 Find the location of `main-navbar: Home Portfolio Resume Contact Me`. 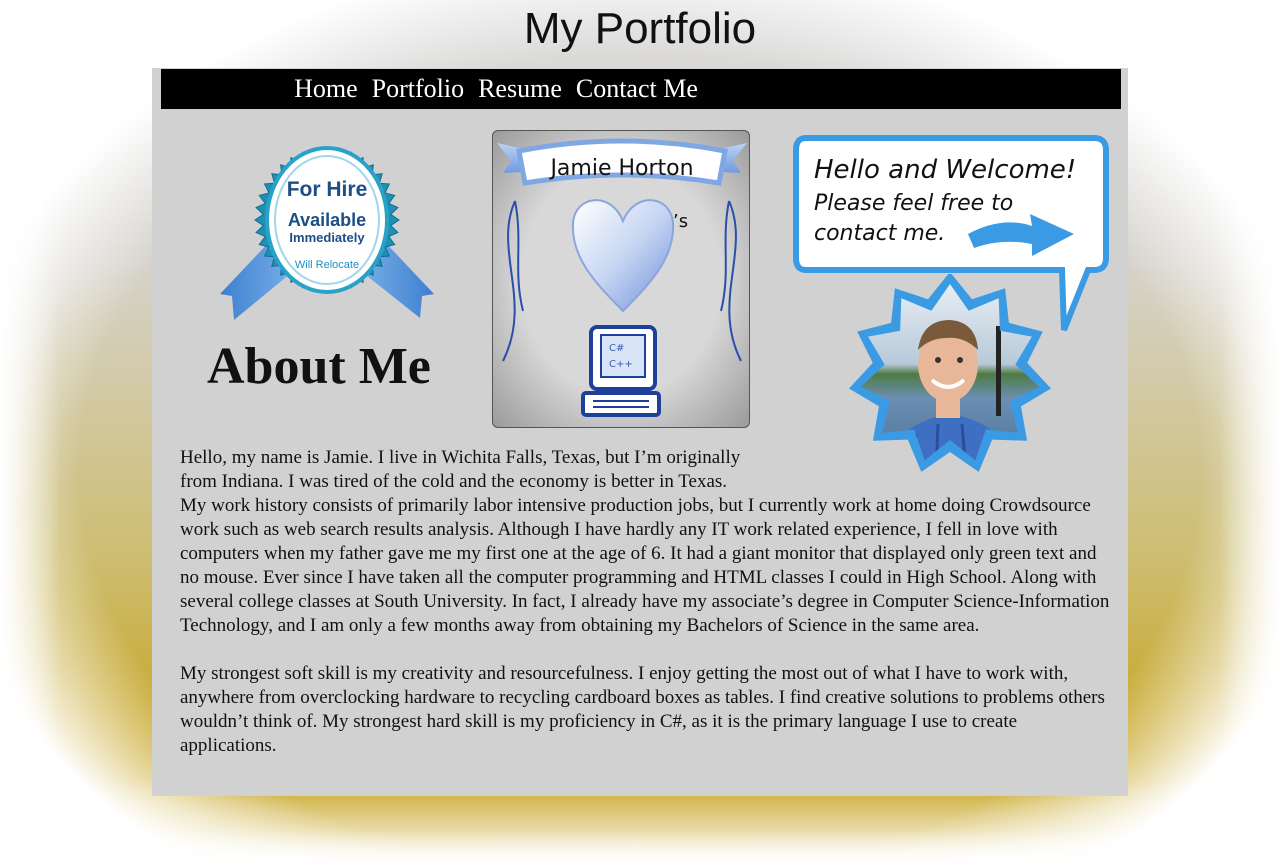

main-navbar: Home Portfolio Resume Contact Me is located at coordinates (641, 89).